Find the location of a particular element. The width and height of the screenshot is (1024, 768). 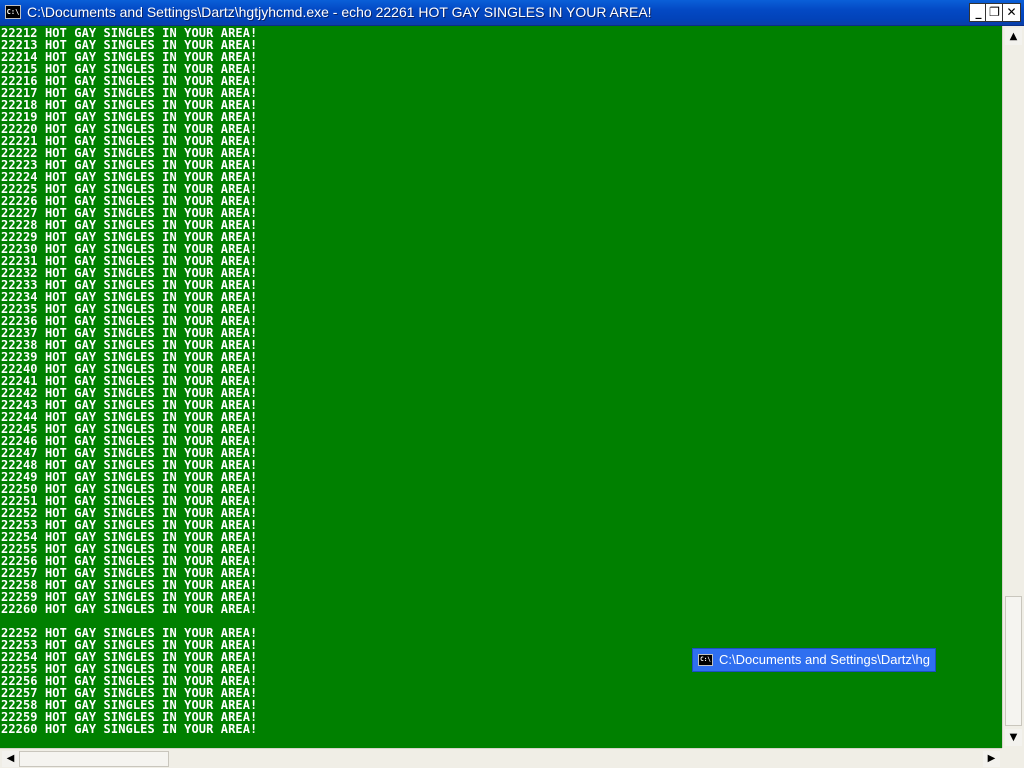

console-line: 22231 HOT GAY SINGLES IN YOUR AREA! is located at coordinates (129, 261).